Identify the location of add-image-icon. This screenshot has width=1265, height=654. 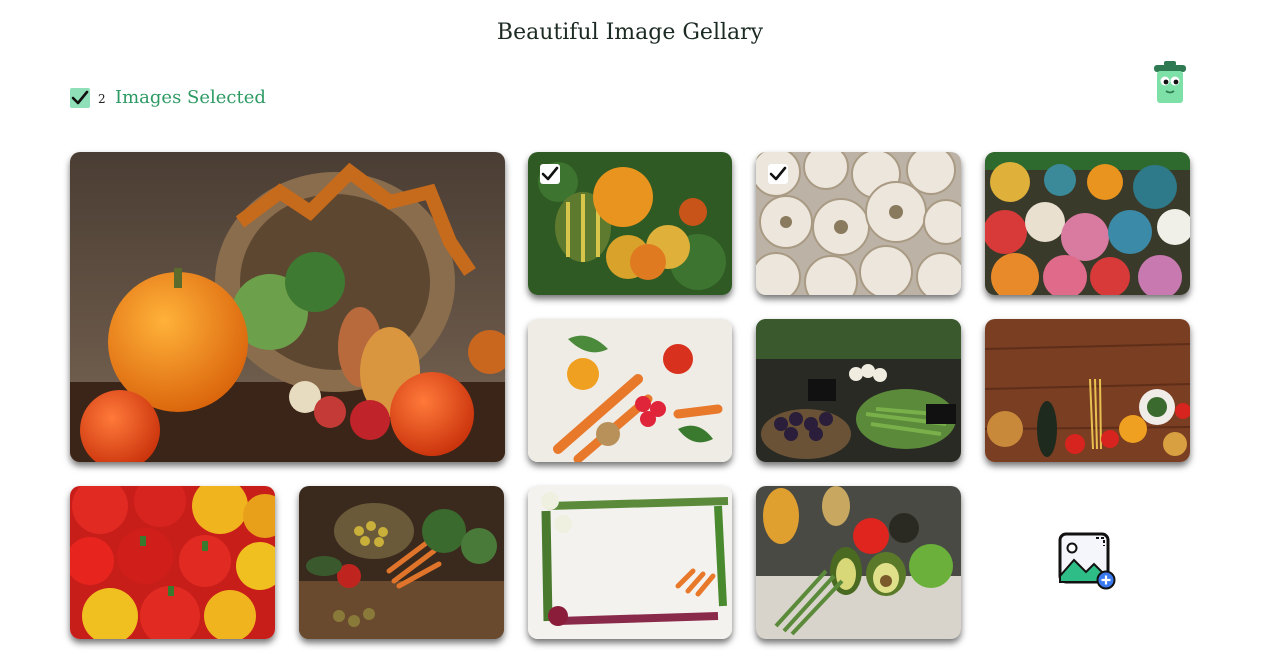
(1087, 561).